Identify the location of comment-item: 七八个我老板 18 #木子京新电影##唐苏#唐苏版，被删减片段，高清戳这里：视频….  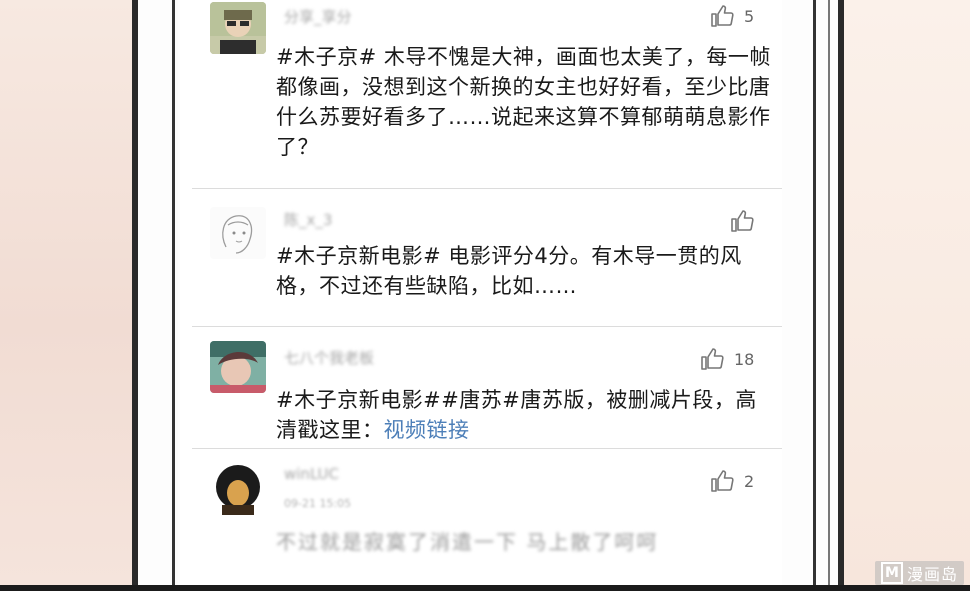
(480, 387).